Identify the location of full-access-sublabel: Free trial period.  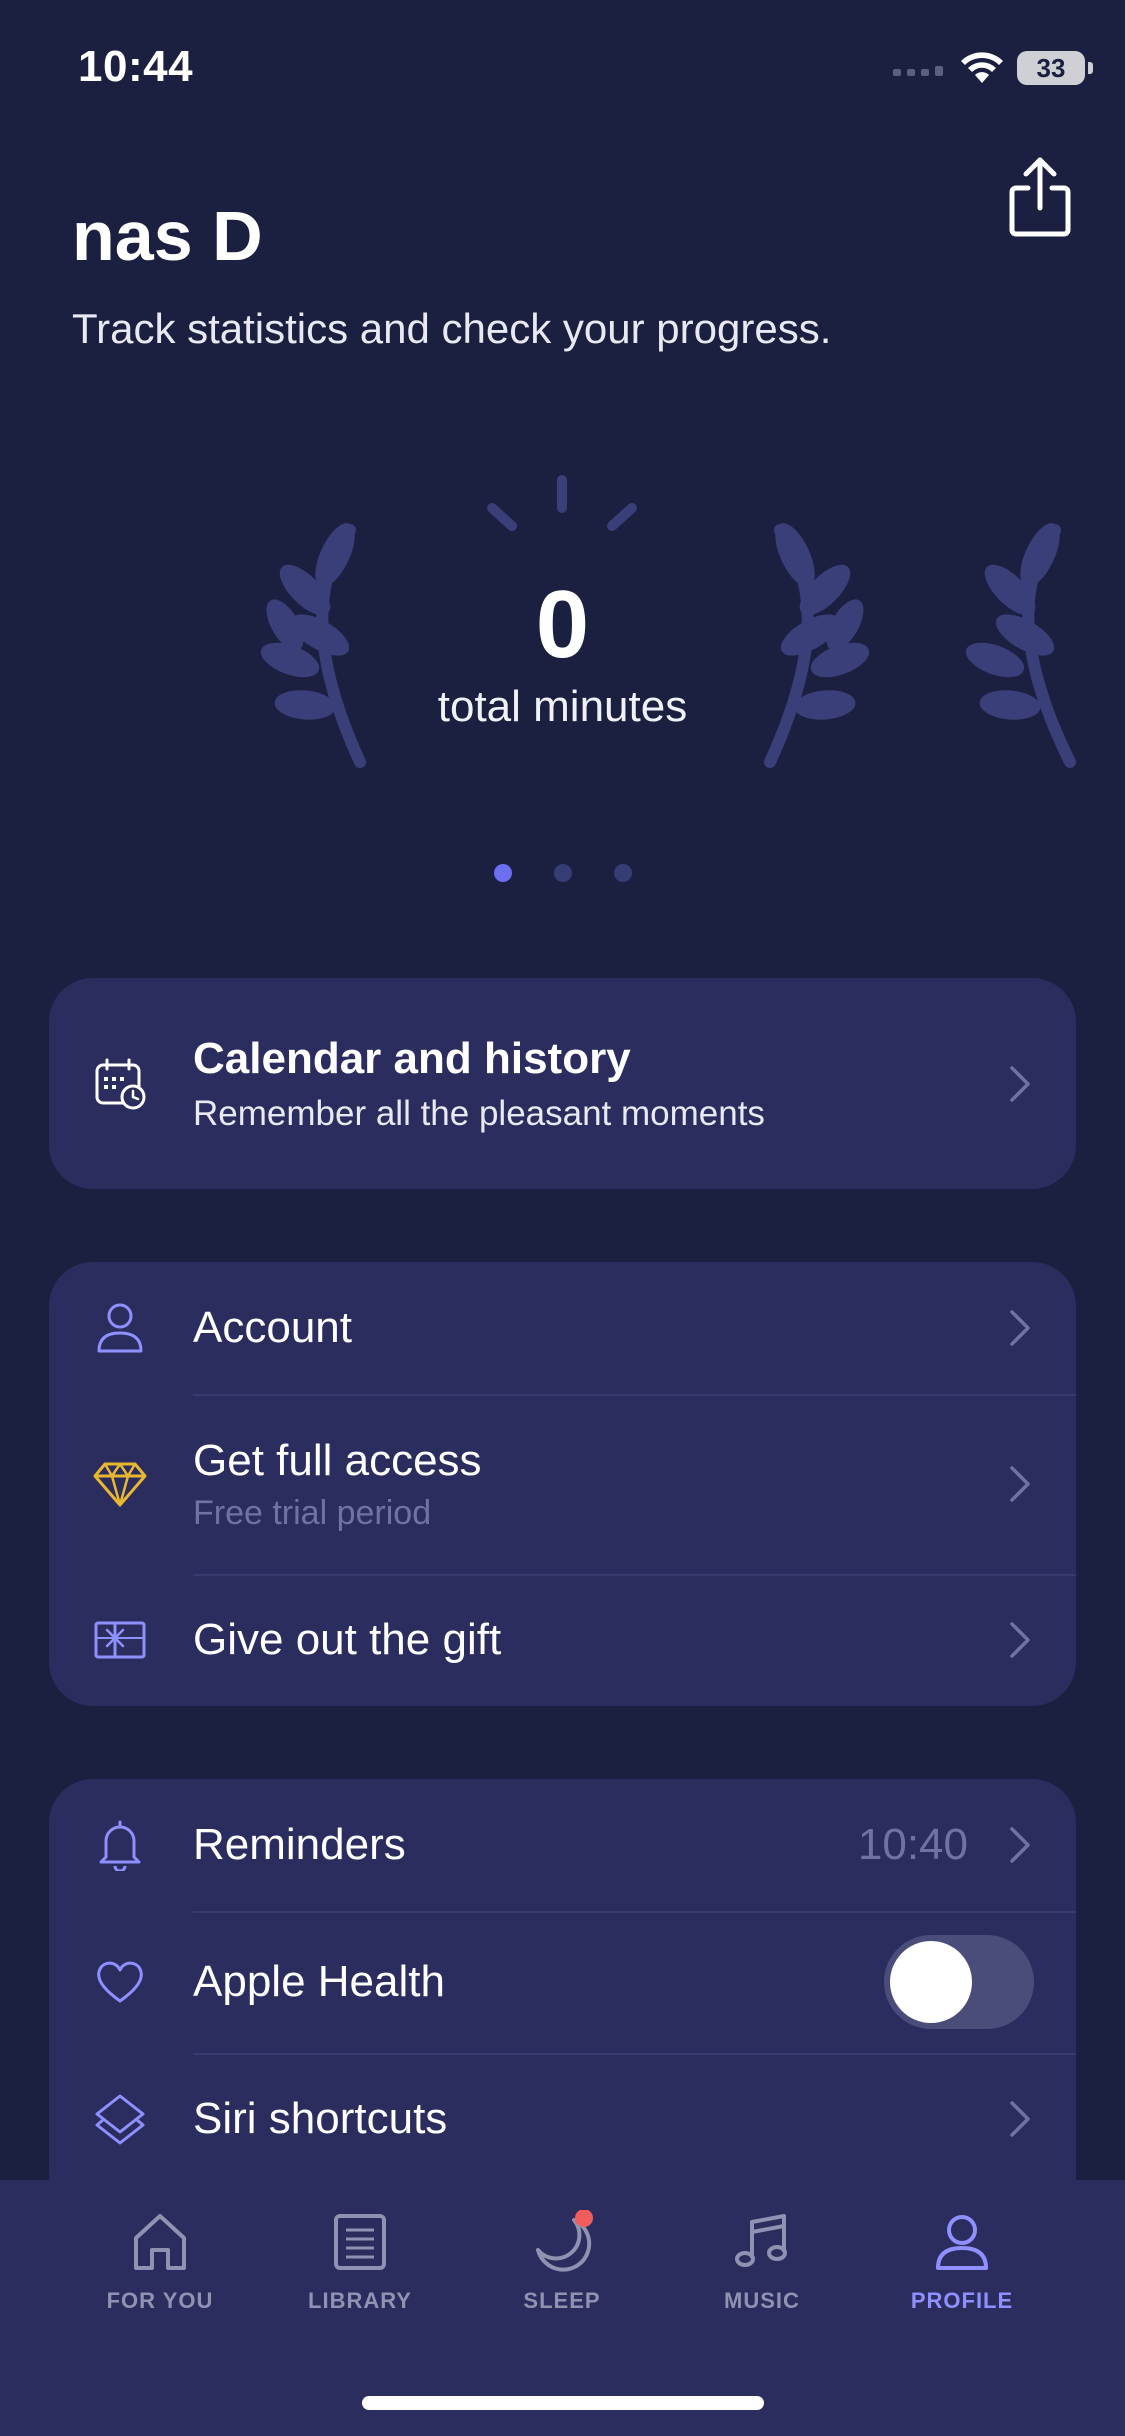
(312, 1512).